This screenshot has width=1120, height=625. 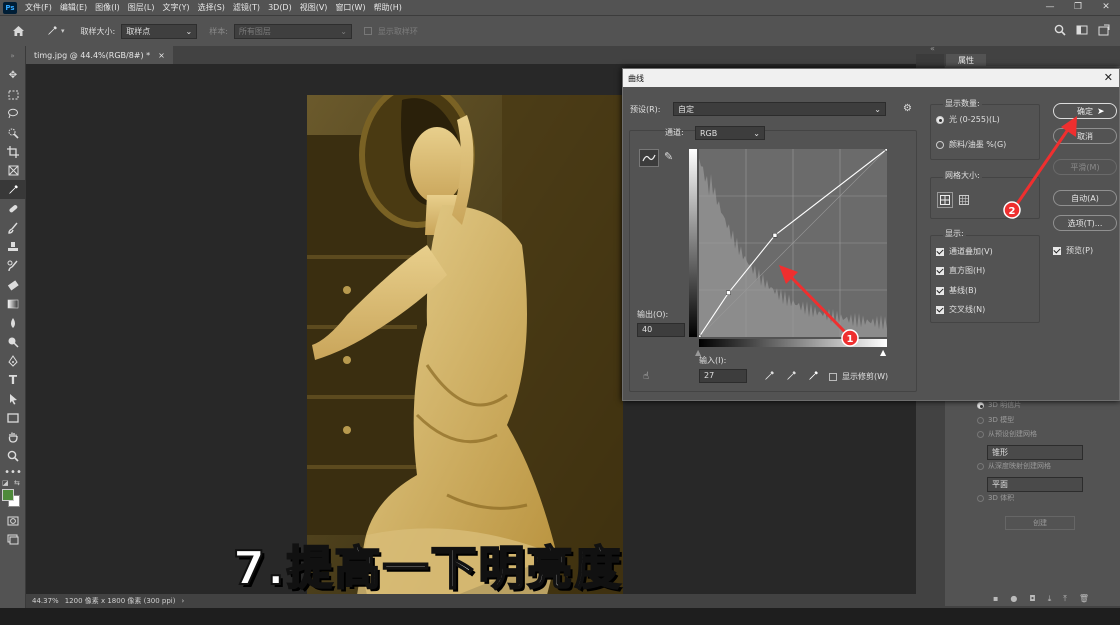 I want to click on pen-tool-icon, so click(x=13, y=360).